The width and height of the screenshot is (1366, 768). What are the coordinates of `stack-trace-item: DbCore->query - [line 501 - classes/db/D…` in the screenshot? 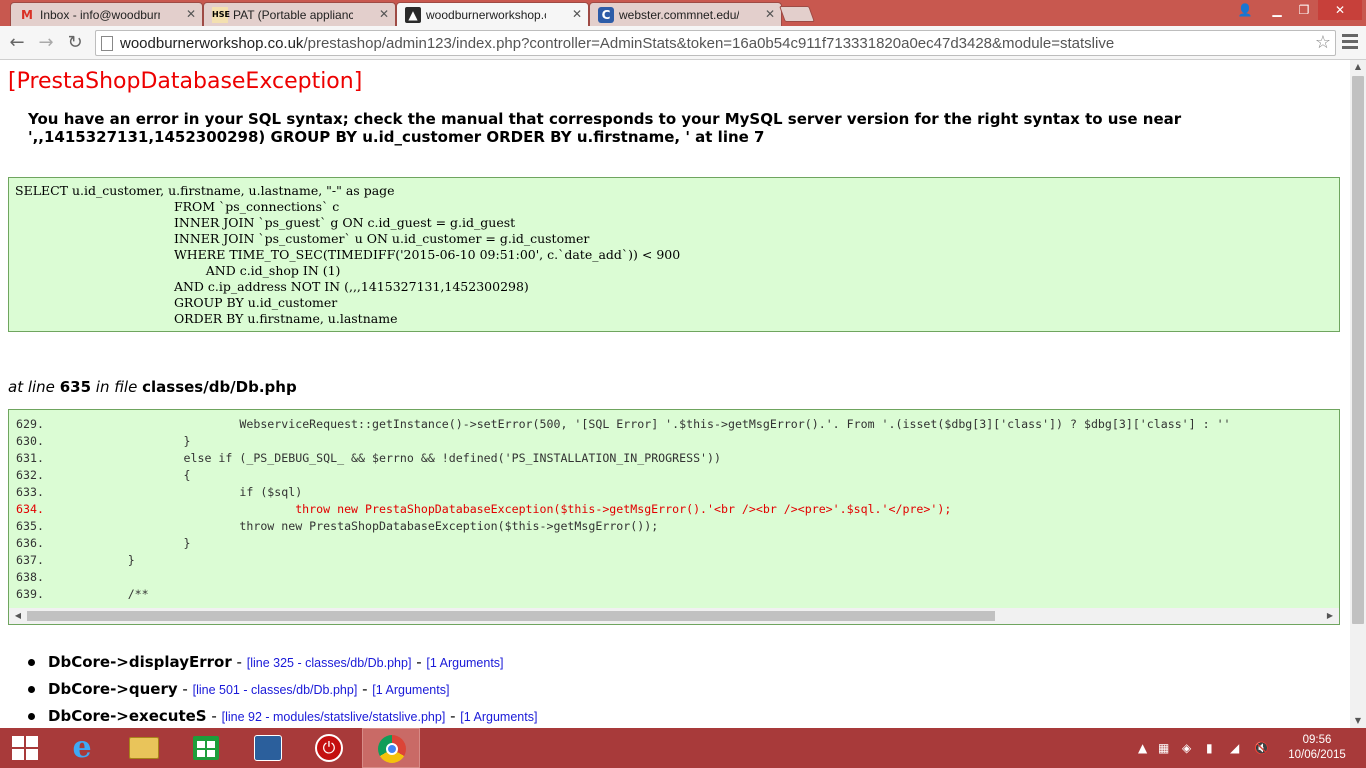 It's located at (282, 693).